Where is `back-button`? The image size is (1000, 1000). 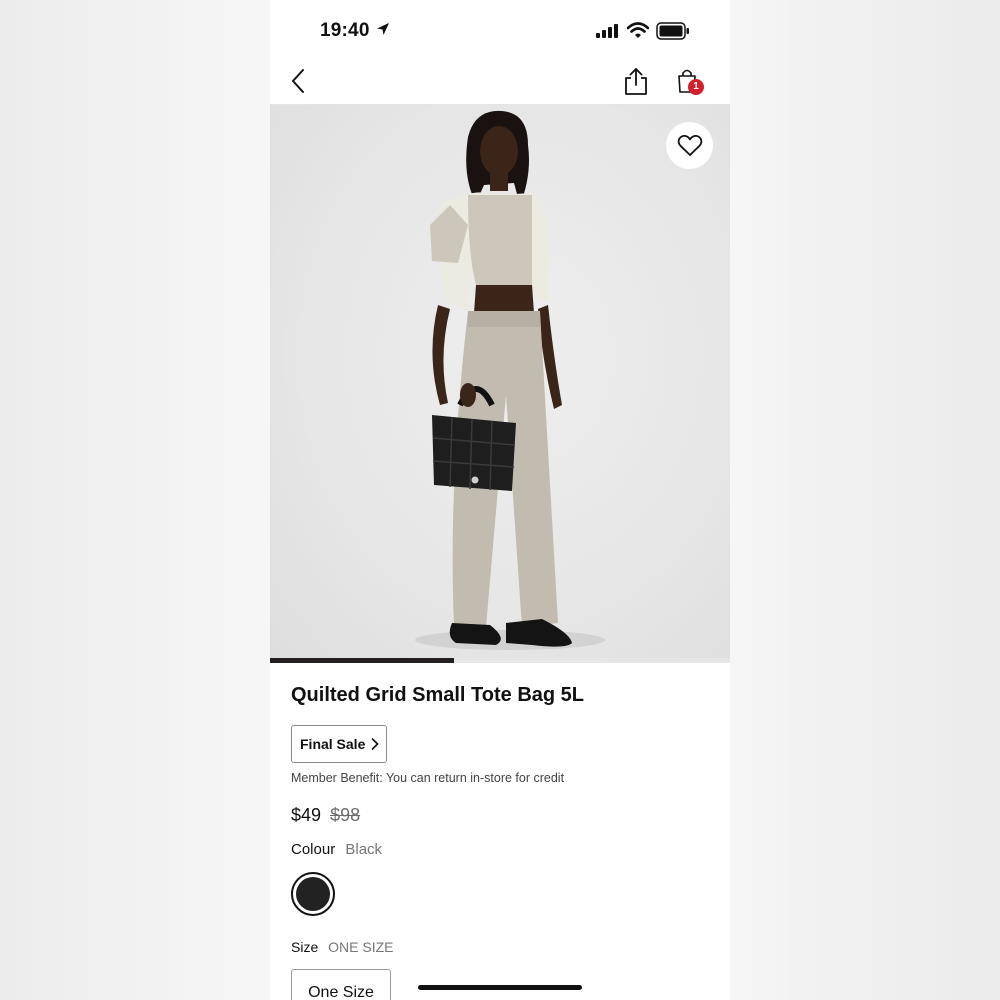 back-button is located at coordinates (299, 81).